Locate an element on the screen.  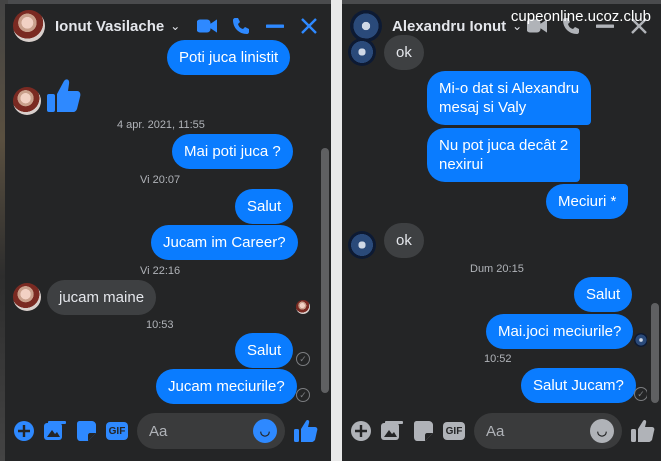
message-outgoing: Salut Jucam? is located at coordinates (578, 385).